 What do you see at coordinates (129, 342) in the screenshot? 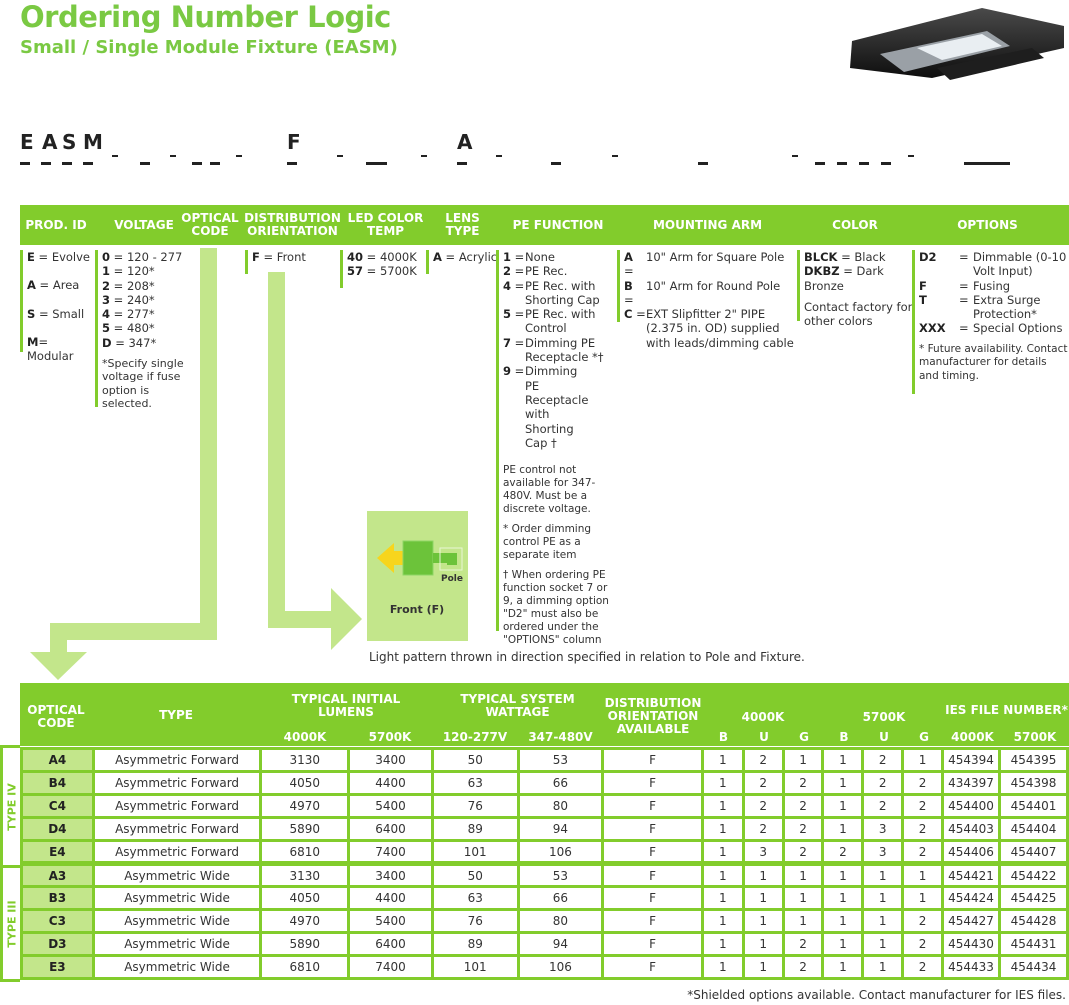
I see `voltage-item: D = 347*` at bounding box center [129, 342].